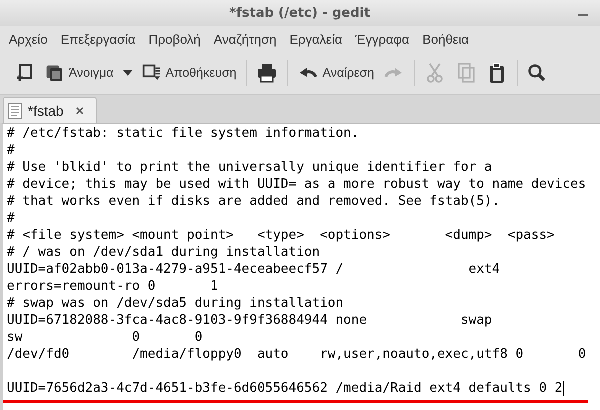 The image size is (600, 410). What do you see at coordinates (163, 252) in the screenshot?
I see `code-line: # / was on /dev/sda1 during installation` at bounding box center [163, 252].